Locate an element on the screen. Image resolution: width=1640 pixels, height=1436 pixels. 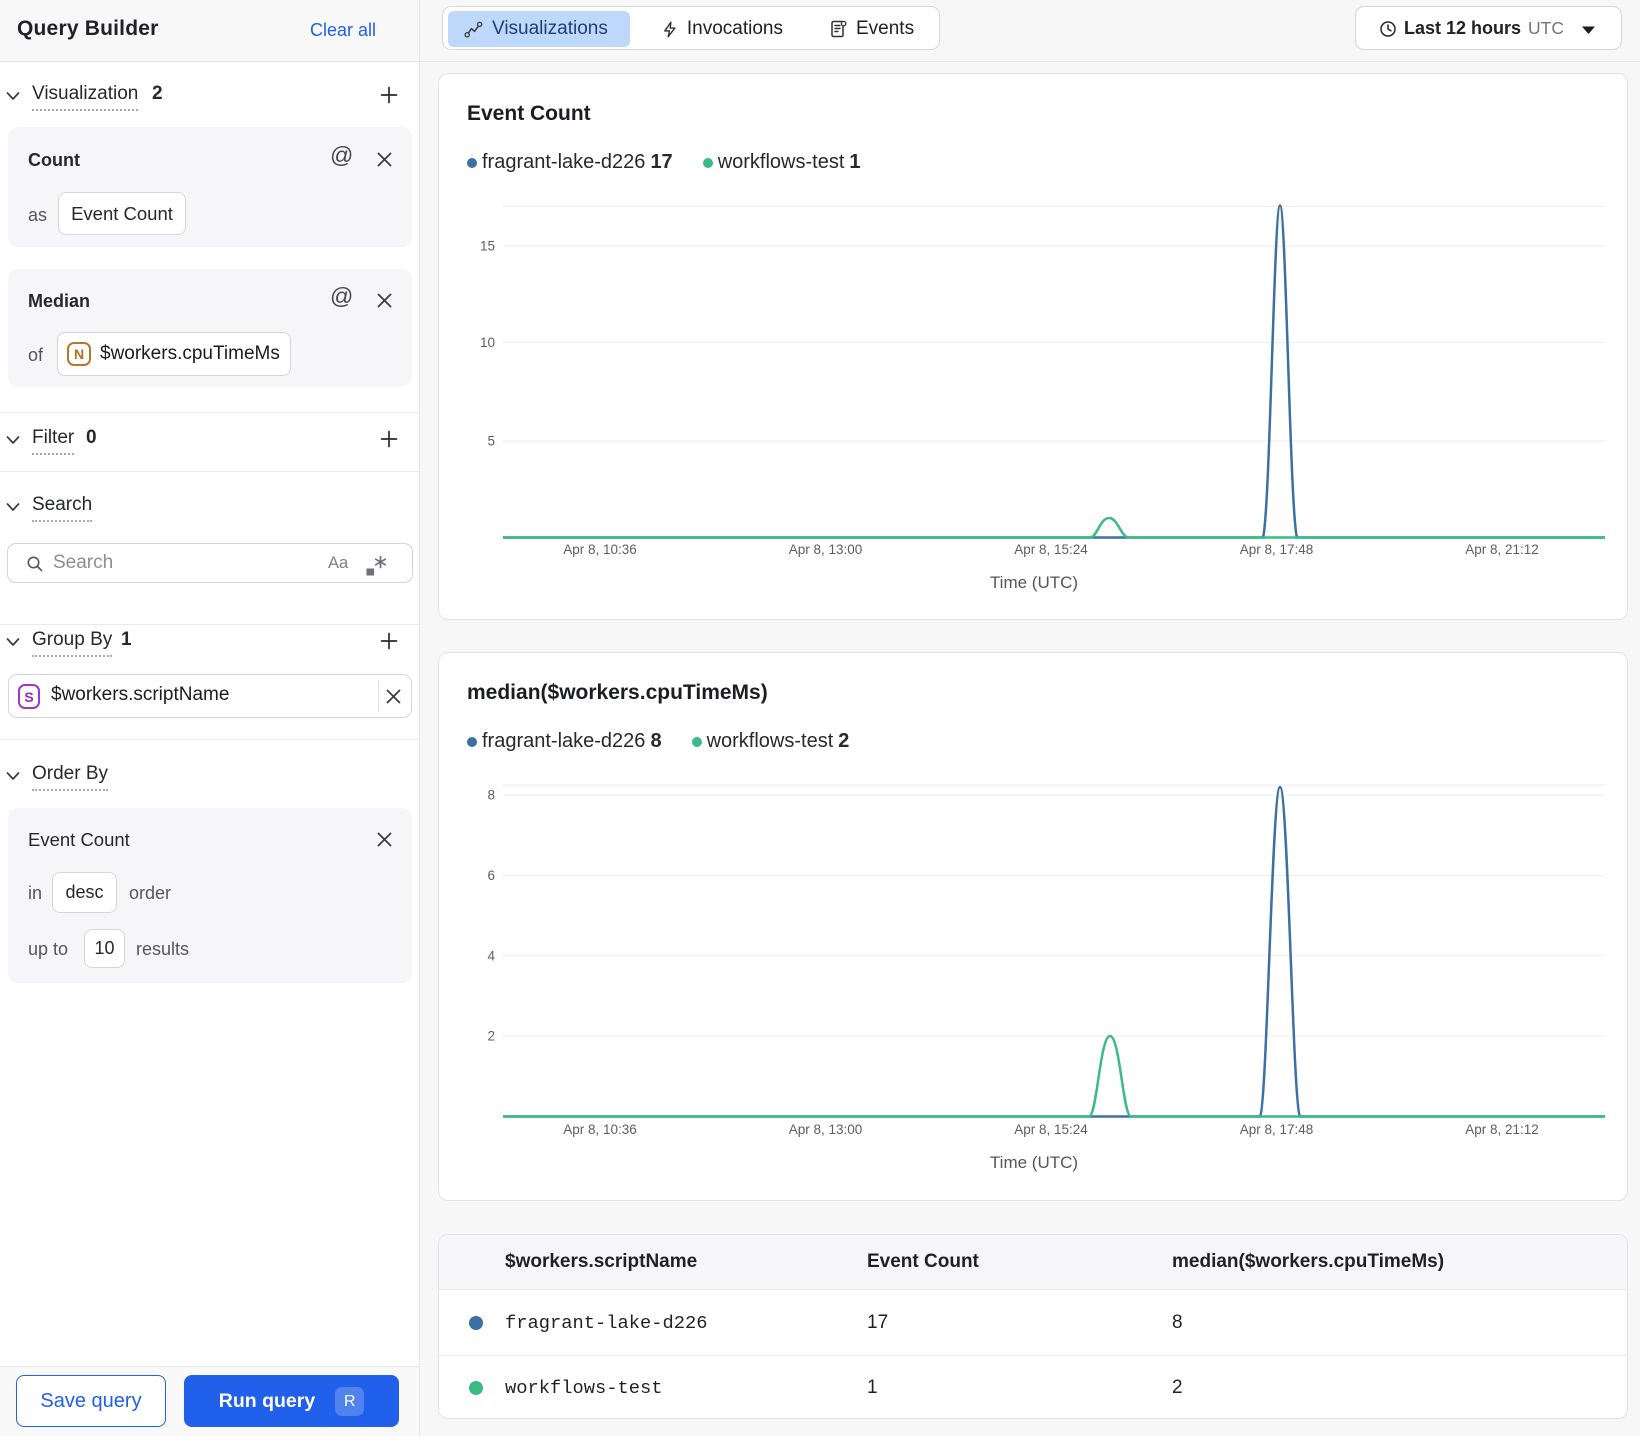
svg-text: 4 is located at coordinates (491, 955).